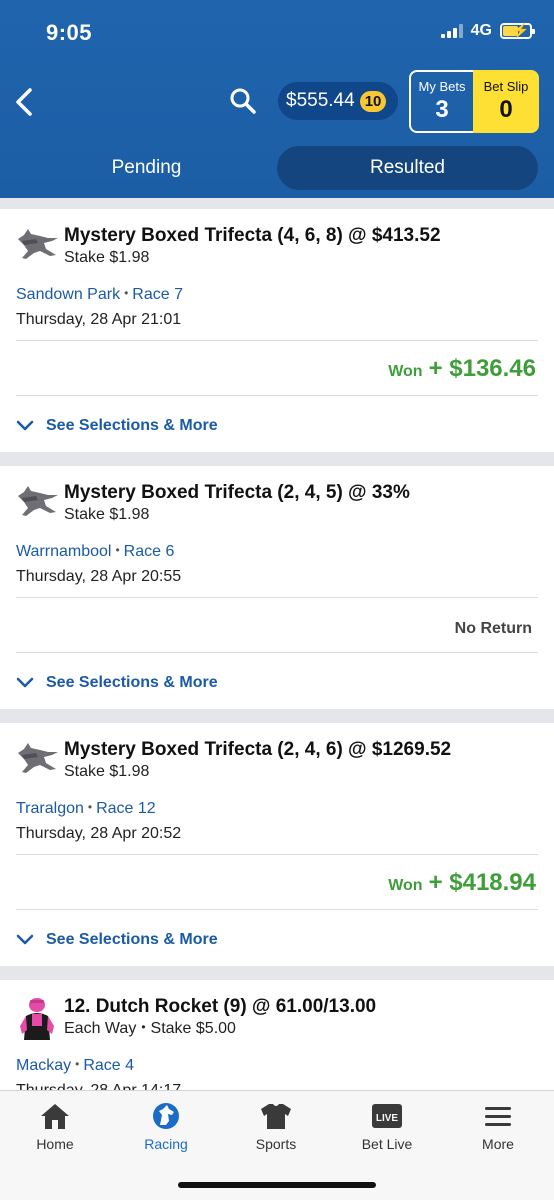 The width and height of the screenshot is (554, 1200). What do you see at coordinates (37, 1019) in the screenshot?
I see `jockey-silks-icon` at bounding box center [37, 1019].